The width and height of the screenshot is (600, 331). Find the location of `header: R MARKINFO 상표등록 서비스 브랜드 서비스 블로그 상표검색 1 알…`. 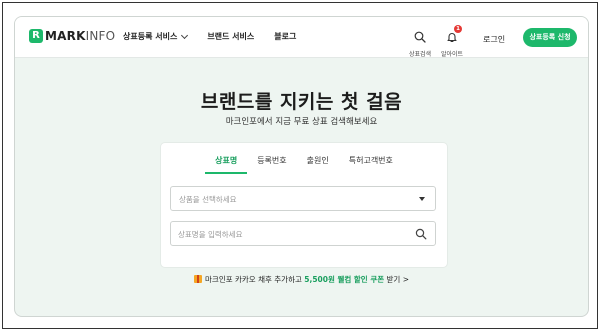

header: R MARKINFO 상표등록 서비스 브랜드 서비스 블로그 상표검색 1 알… is located at coordinates (301, 37).